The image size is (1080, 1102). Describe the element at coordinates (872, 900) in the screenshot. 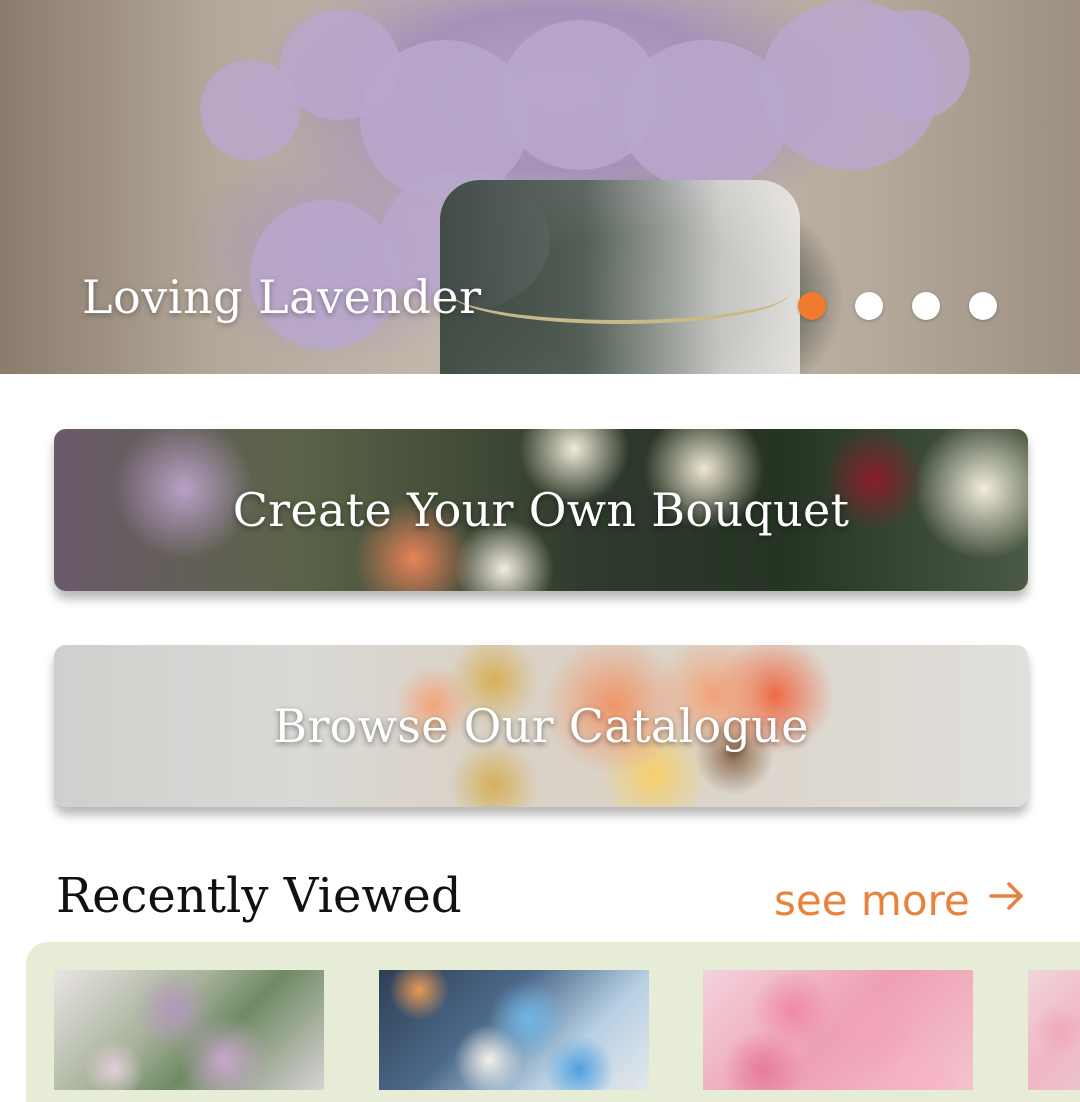

I see `see-more-label: see more` at that location.